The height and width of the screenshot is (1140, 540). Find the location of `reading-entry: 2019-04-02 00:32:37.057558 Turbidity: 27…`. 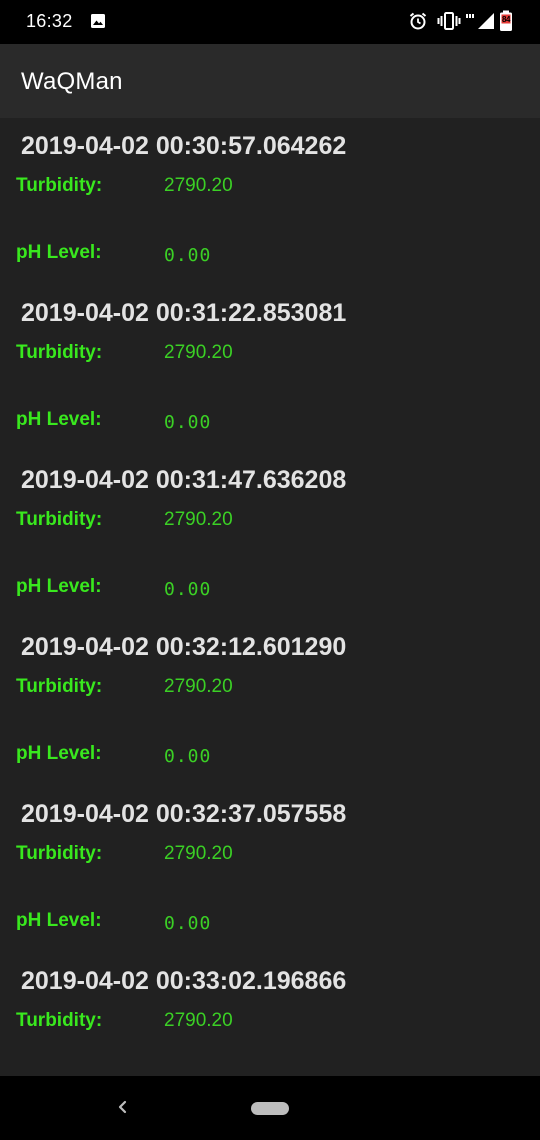

reading-entry: 2019-04-02 00:32:37.057558 Turbidity: 27… is located at coordinates (270, 869).